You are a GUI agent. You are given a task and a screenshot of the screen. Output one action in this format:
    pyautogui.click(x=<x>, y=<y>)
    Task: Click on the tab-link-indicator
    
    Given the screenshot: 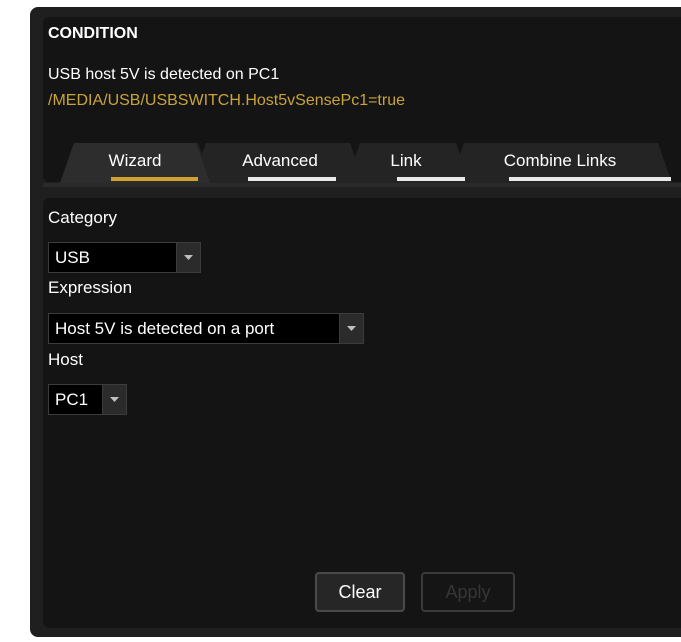 What is the action you would take?
    pyautogui.click(x=431, y=179)
    